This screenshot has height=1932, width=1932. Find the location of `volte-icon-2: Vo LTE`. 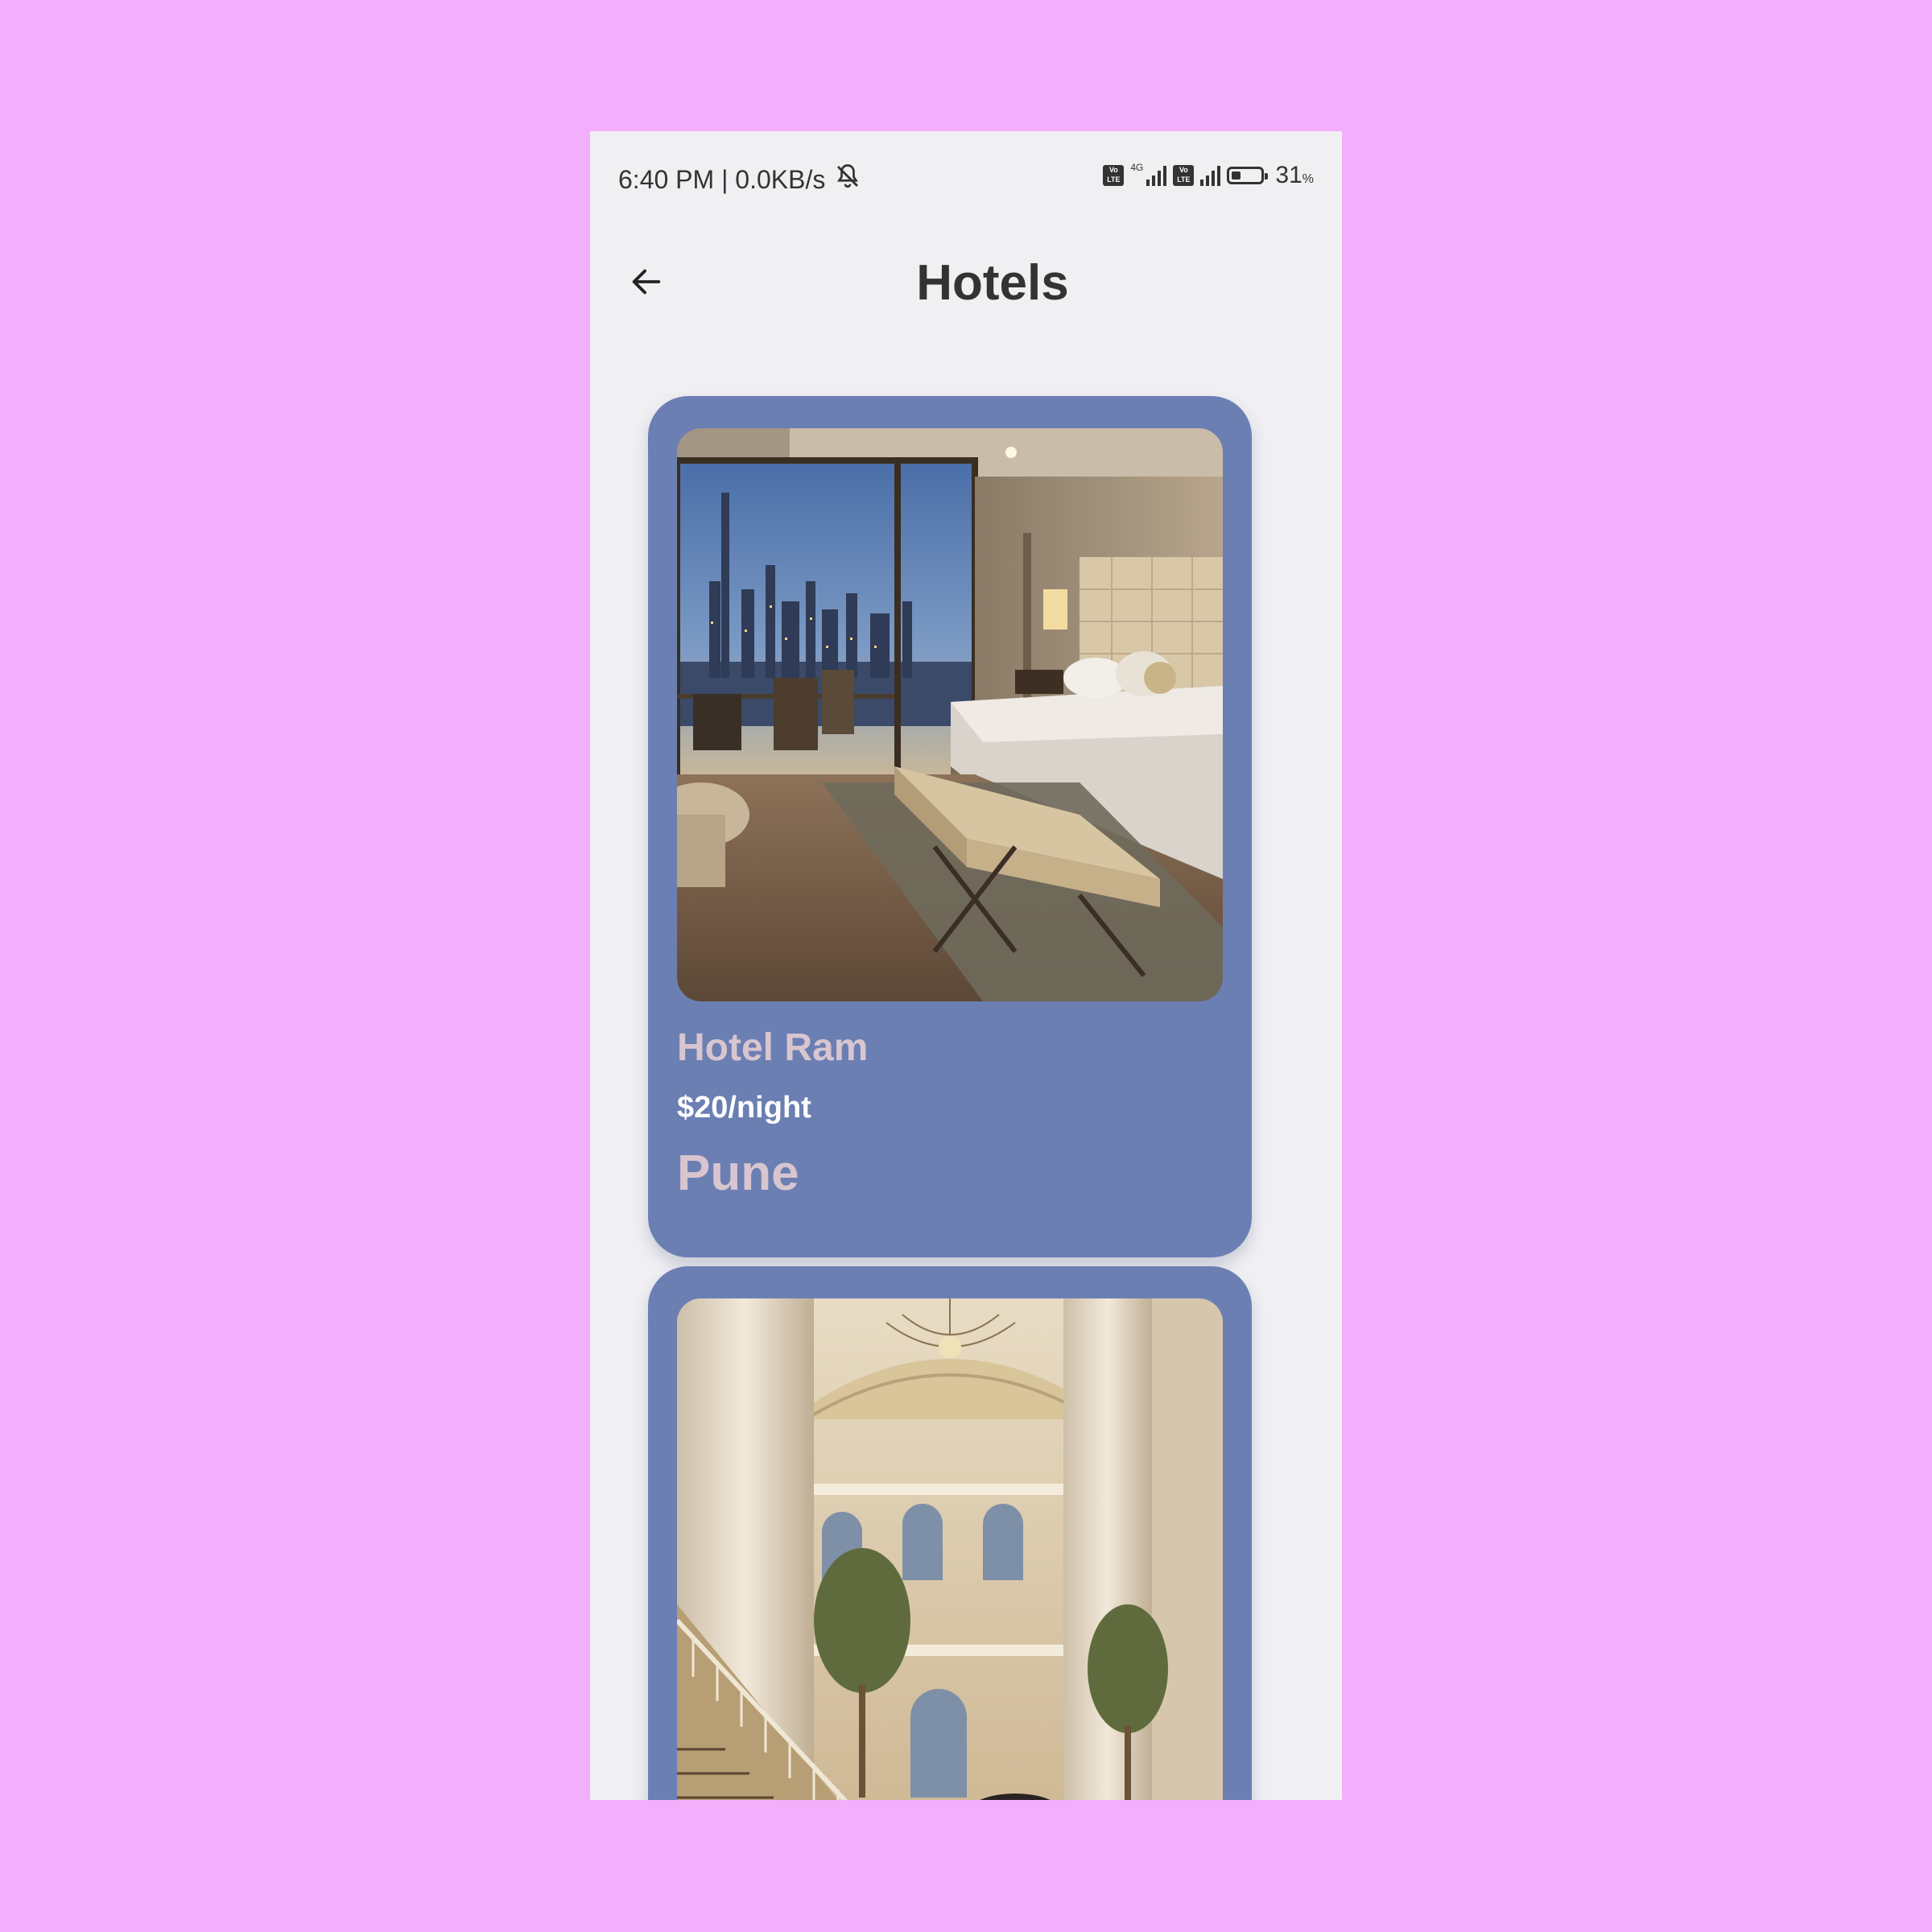

volte-icon-2: Vo LTE is located at coordinates (1184, 175).